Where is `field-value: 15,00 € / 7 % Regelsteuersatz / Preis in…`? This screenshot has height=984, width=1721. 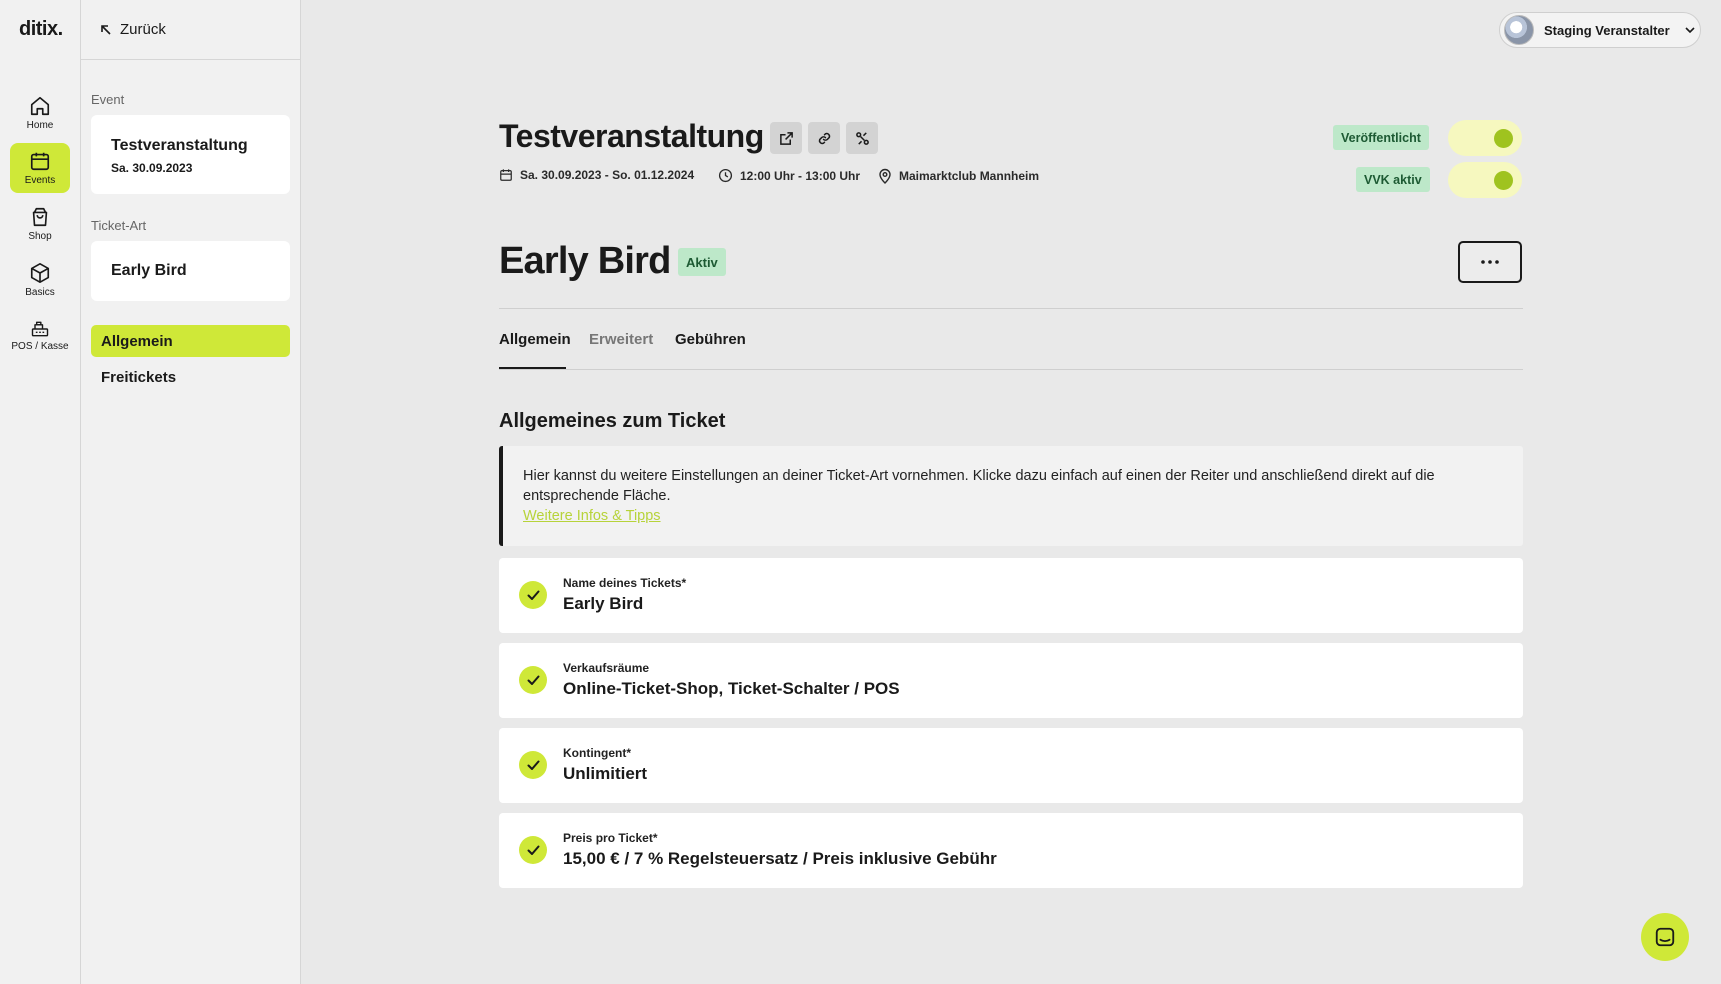
field-value: 15,00 € / 7 % Regelsteuersatz / Preis in… is located at coordinates (780, 858).